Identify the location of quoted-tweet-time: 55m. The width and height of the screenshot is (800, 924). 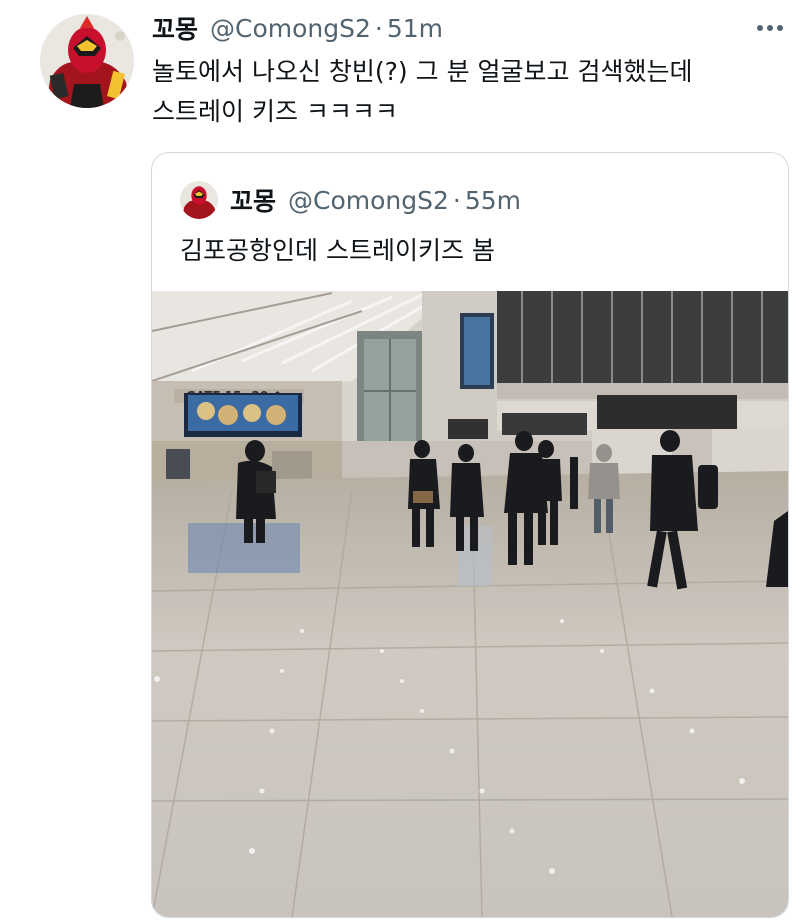
(493, 200).